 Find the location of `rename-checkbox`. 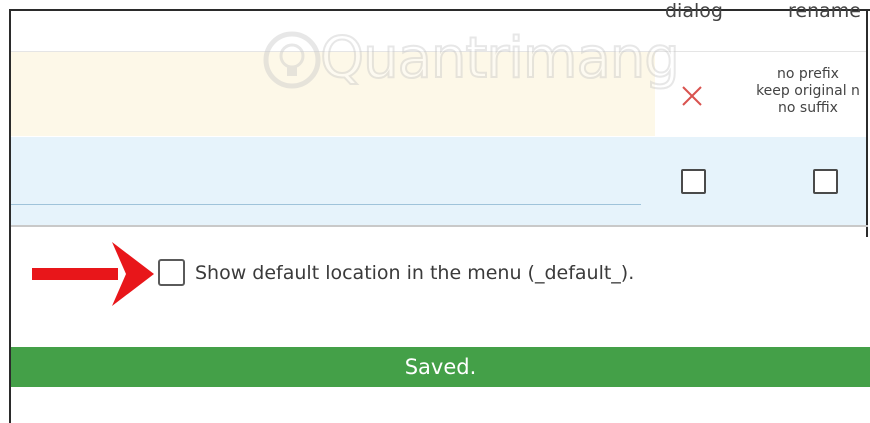

rename-checkbox is located at coordinates (825, 181).